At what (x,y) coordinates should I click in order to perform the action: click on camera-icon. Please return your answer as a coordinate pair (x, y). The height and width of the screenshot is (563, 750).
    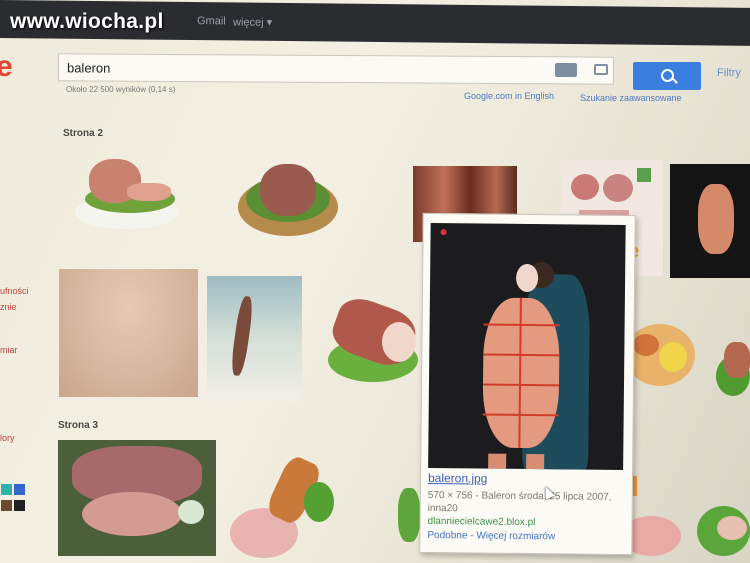
    Looking at the image, I should click on (601, 69).